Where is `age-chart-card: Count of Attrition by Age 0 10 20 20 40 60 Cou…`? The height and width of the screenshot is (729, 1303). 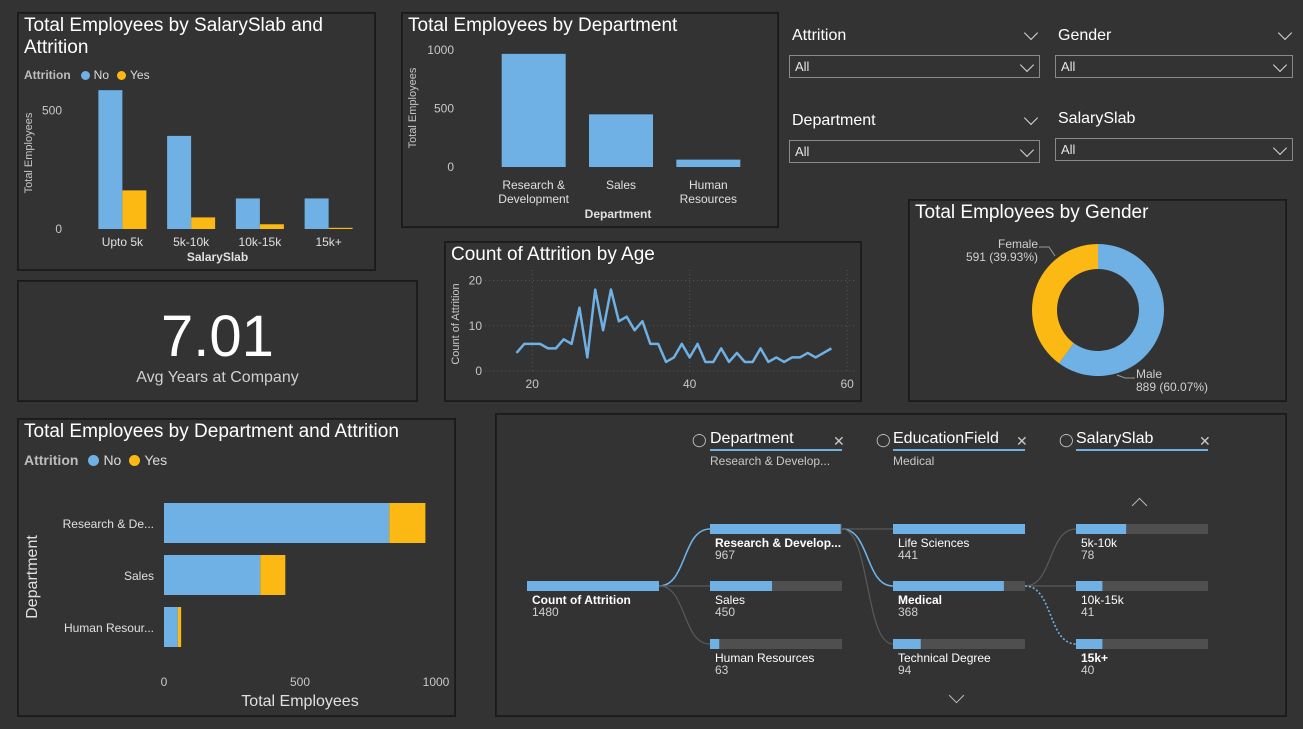
age-chart-card: Count of Attrition by Age 0 10 20 20 40 60 Cou… is located at coordinates (653, 321).